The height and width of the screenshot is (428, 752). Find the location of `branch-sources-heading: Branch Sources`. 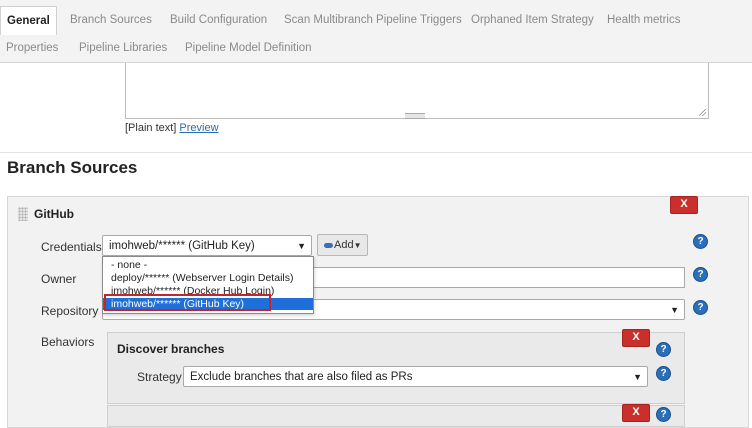

branch-sources-heading: Branch Sources is located at coordinates (72, 167).